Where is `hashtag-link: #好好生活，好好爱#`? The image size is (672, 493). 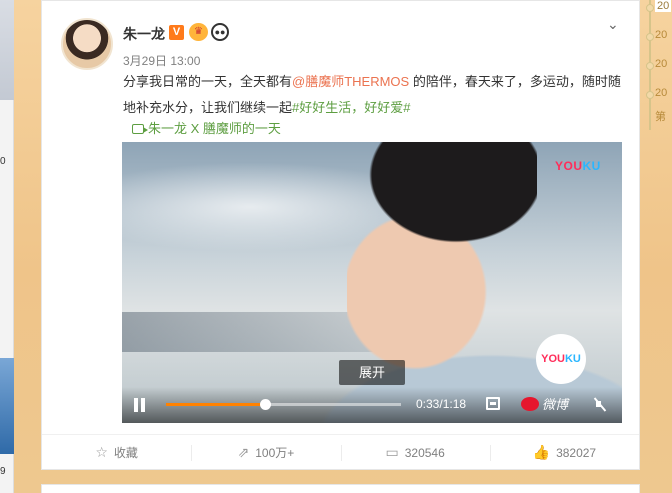 hashtag-link: #好好生活，好好爱# is located at coordinates (351, 107).